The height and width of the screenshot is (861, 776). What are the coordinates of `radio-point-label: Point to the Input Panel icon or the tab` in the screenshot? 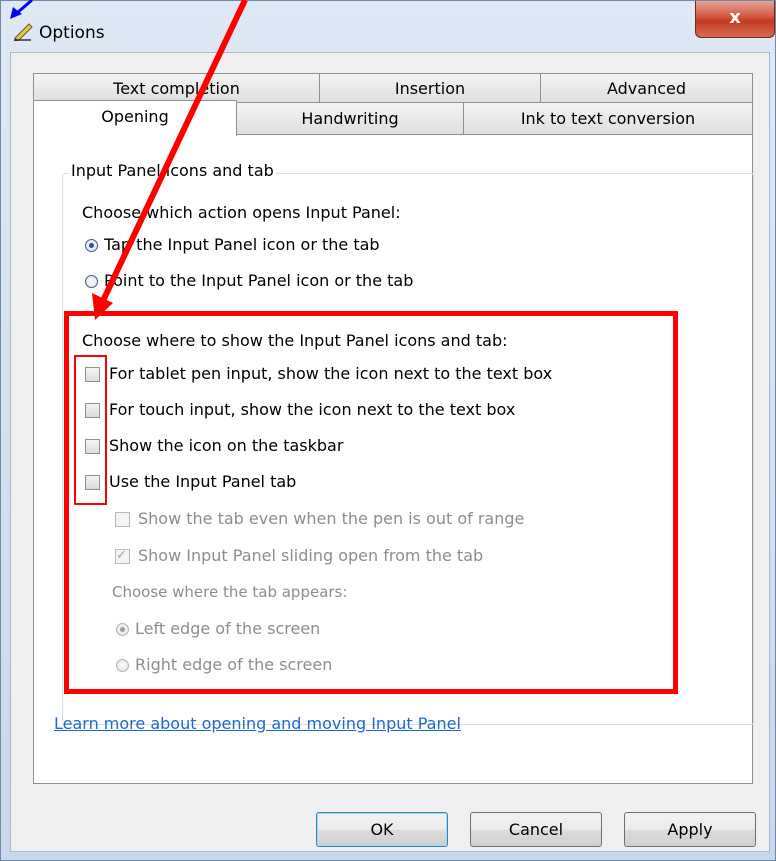 It's located at (258, 280).